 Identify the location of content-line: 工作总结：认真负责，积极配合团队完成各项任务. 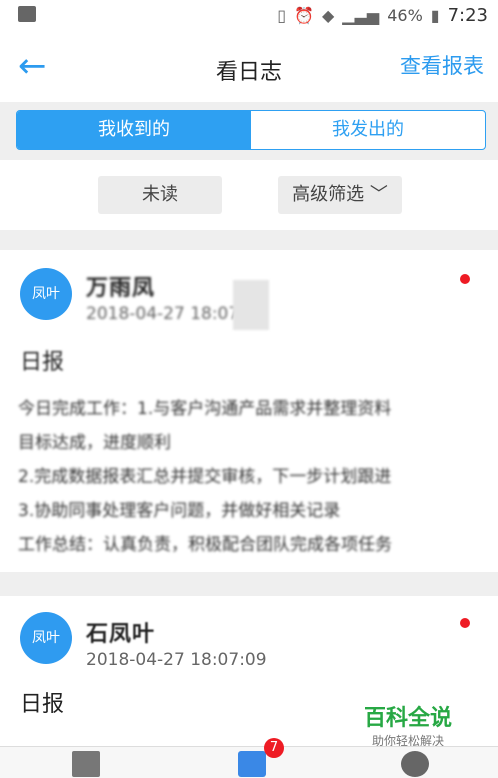
(205, 545).